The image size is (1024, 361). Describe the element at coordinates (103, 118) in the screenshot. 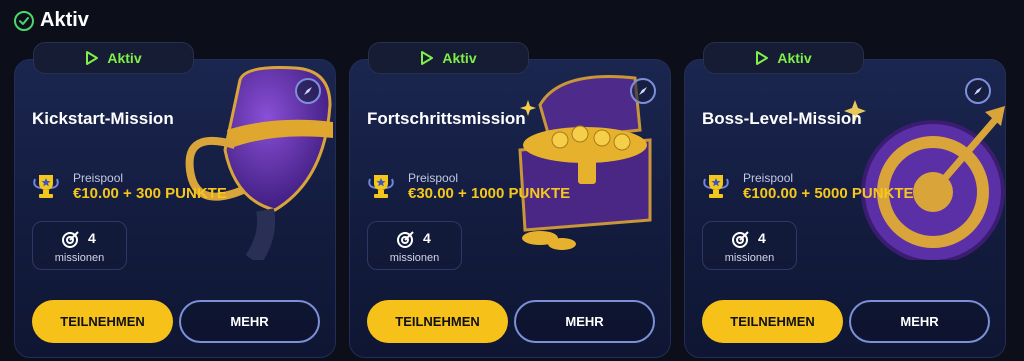

I see `card-title: Kickstart-Mission` at that location.